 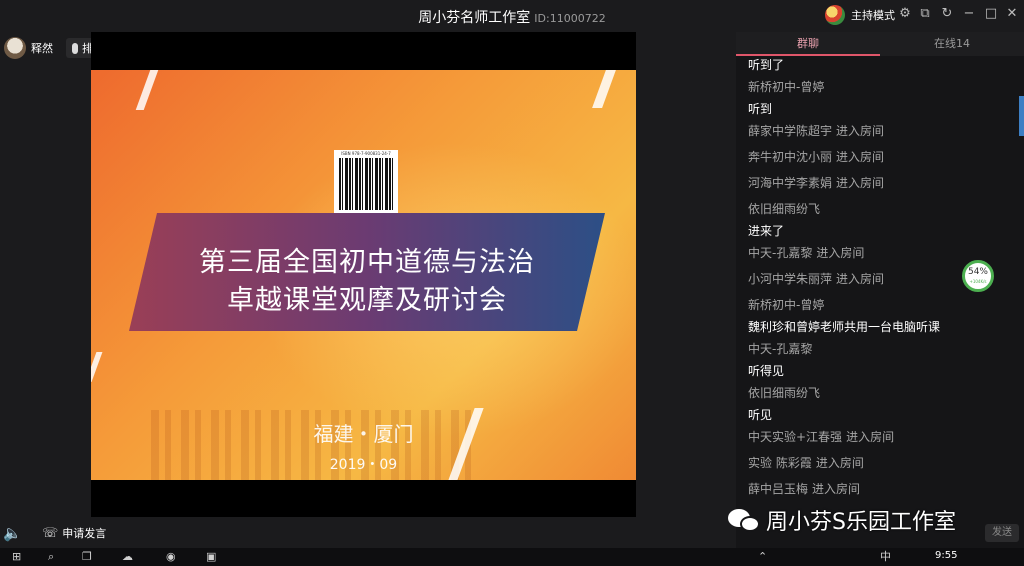 What do you see at coordinates (28, 48) in the screenshot?
I see `current-speaker: 释然` at bounding box center [28, 48].